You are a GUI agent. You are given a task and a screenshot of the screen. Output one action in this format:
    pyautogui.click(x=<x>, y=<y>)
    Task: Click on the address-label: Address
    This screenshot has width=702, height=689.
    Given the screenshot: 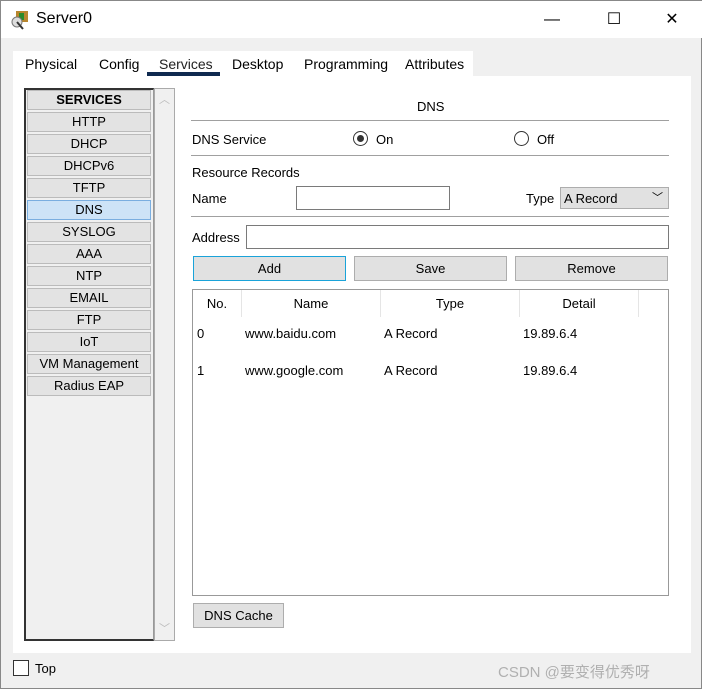 What is the action you would take?
    pyautogui.click(x=216, y=237)
    